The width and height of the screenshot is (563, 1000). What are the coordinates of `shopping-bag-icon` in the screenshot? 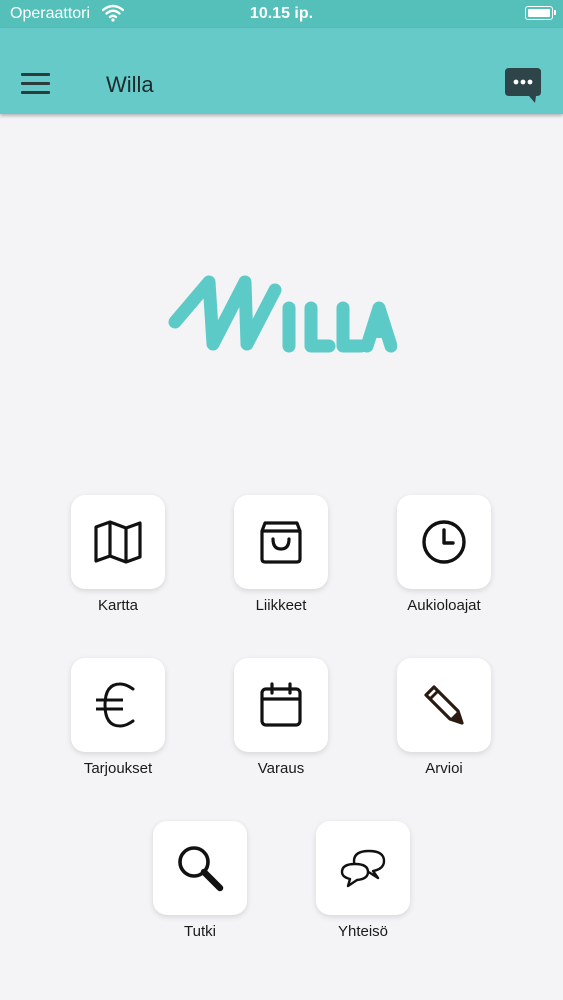 It's located at (281, 542).